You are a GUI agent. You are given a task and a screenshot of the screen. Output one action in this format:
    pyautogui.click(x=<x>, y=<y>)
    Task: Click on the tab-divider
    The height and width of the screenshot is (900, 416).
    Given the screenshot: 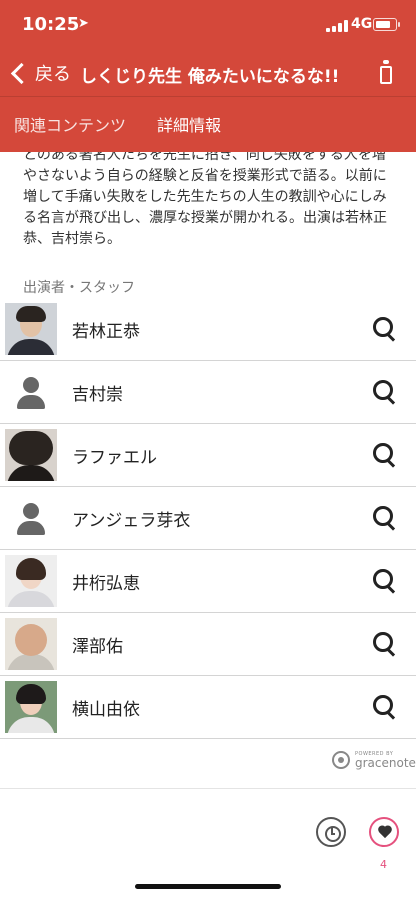 What is the action you would take?
    pyautogui.click(x=208, y=96)
    